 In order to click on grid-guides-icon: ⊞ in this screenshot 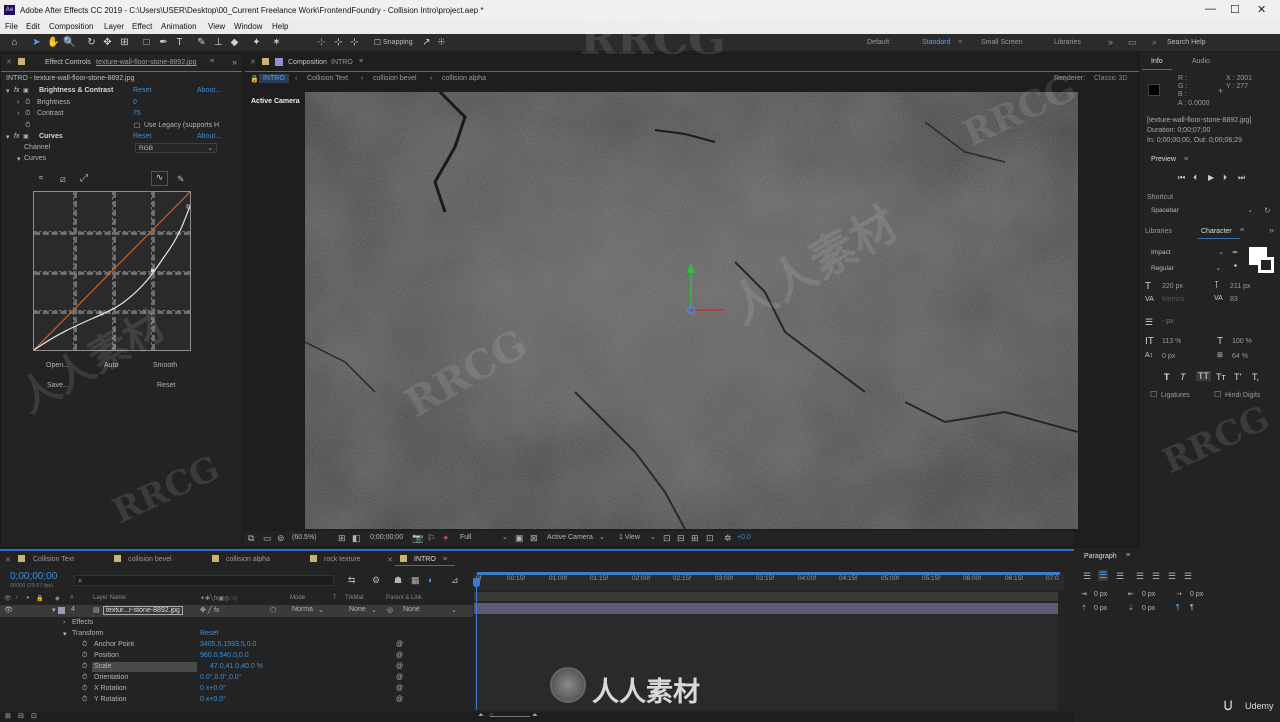, I will do `click(342, 538)`.